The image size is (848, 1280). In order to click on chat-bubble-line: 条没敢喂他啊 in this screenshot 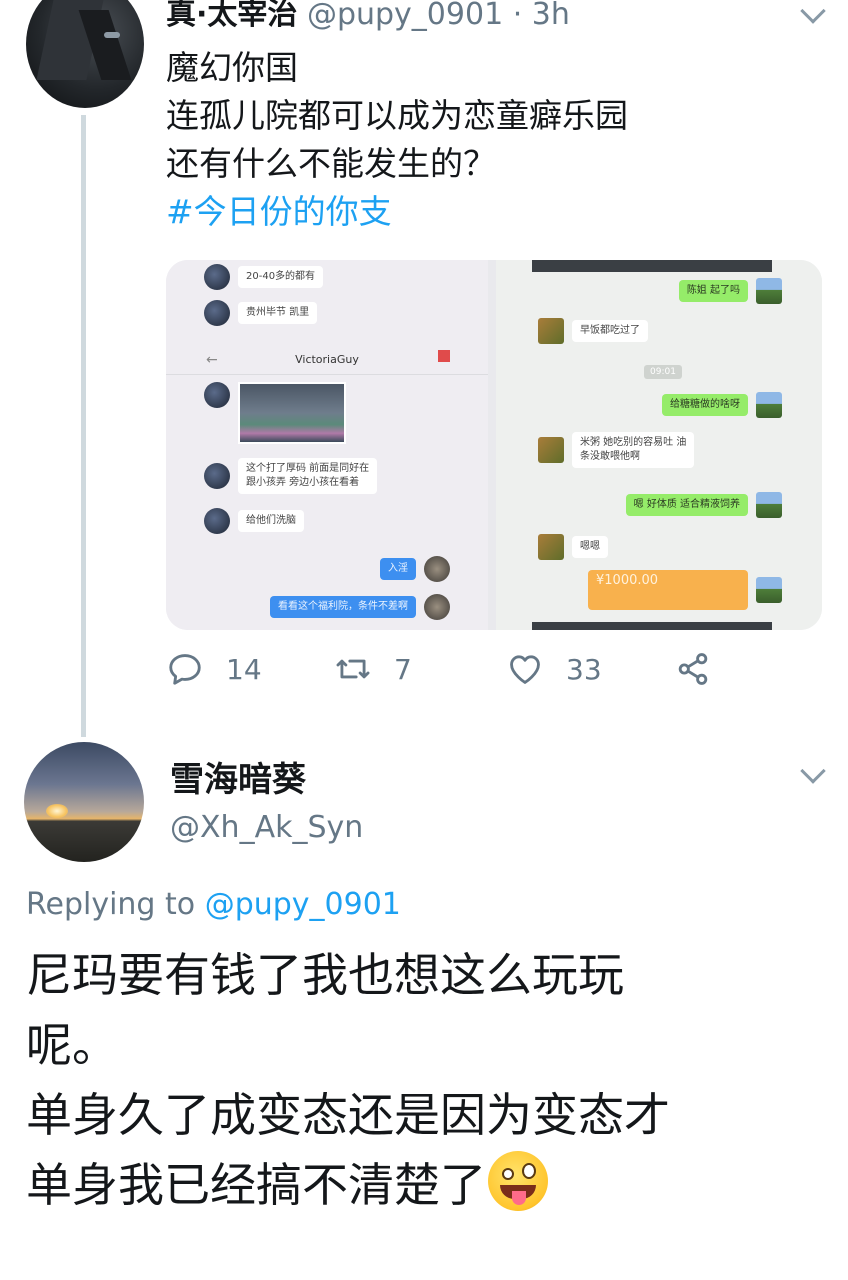, I will do `click(610, 456)`.